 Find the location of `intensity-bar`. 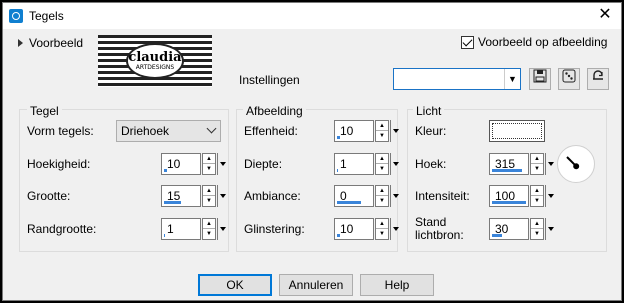

intensity-bar is located at coordinates (509, 202).